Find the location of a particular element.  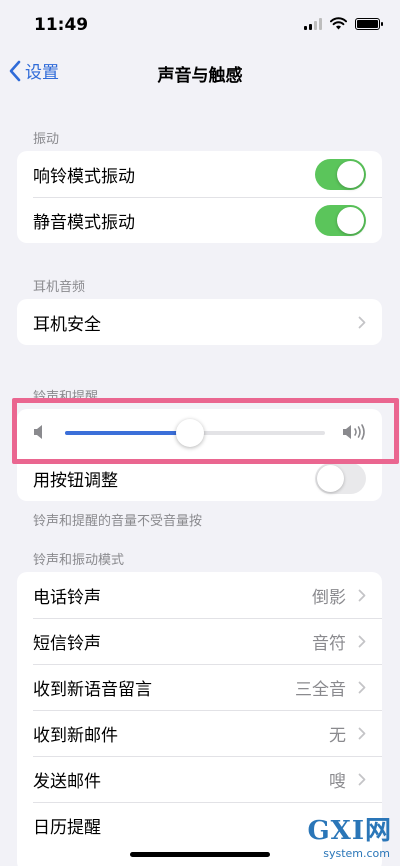

nav-bar: 设置 声音与触感 is located at coordinates (200, 72).